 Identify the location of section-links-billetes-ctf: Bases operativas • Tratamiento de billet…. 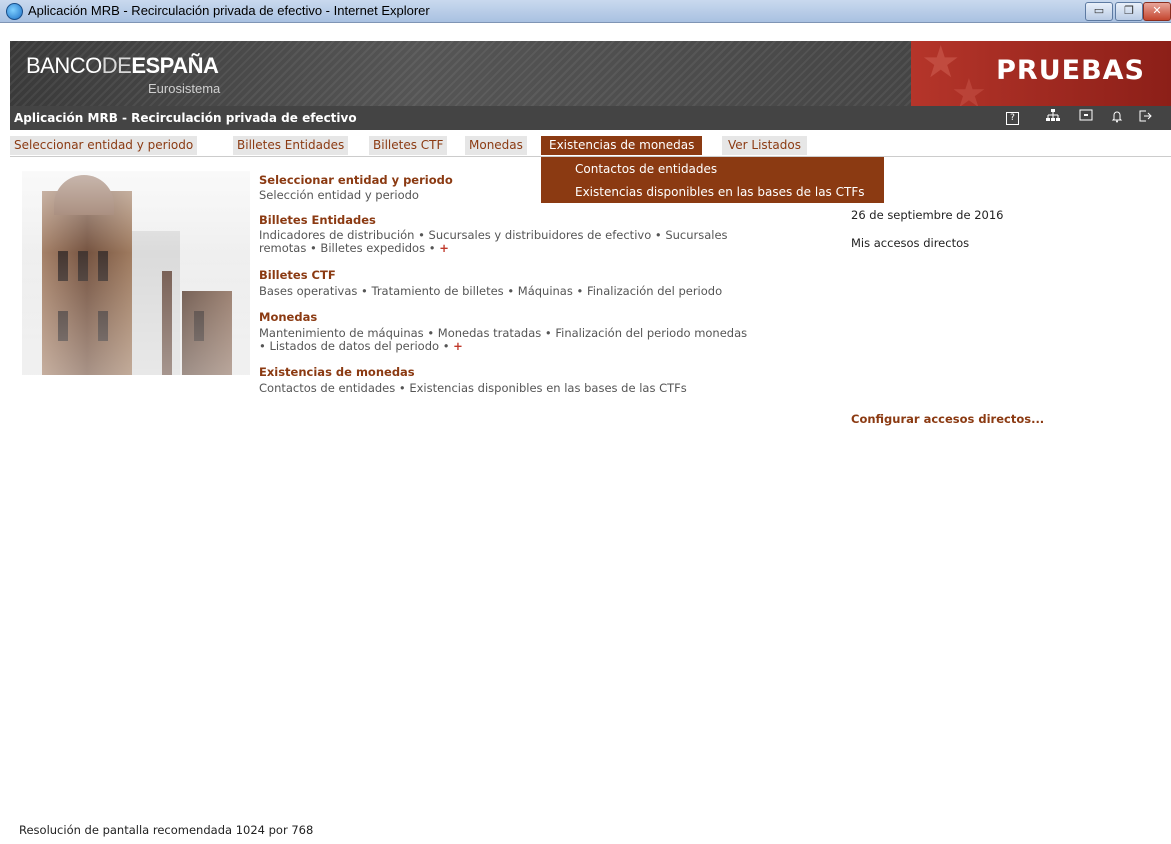
(490, 291).